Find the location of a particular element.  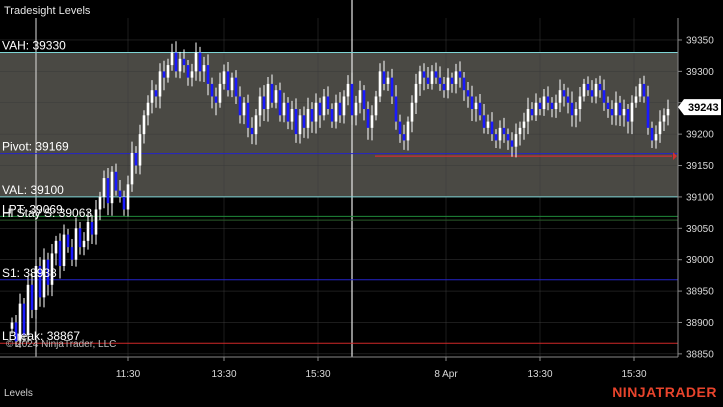

y-tick-label: 38850 is located at coordinates (700, 354).